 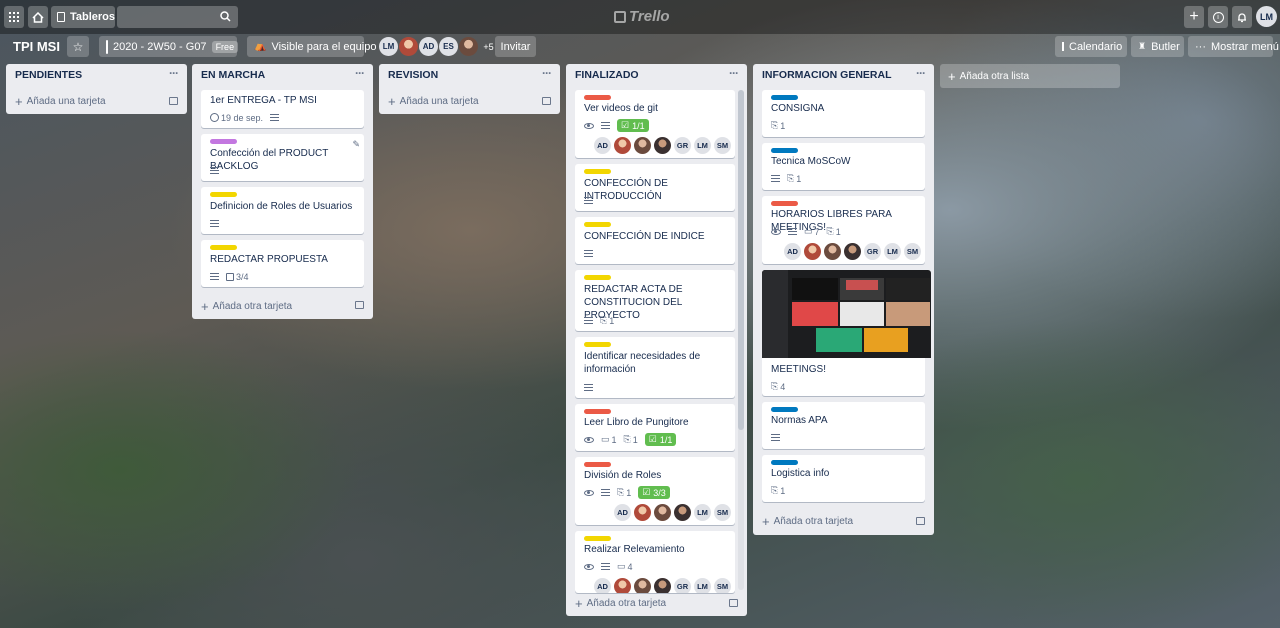 What do you see at coordinates (655, 562) in the screenshot?
I see `card: Realizar Relevamiento ▭ 4 AD GR LM SM` at bounding box center [655, 562].